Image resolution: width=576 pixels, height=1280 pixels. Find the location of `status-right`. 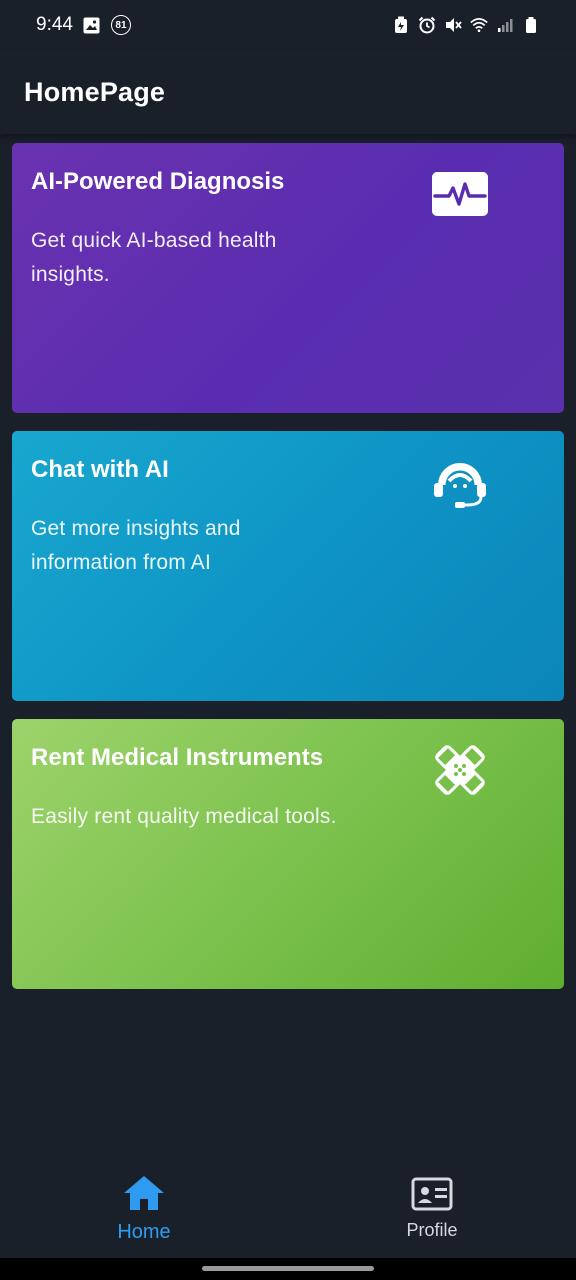

status-right is located at coordinates (466, 25).